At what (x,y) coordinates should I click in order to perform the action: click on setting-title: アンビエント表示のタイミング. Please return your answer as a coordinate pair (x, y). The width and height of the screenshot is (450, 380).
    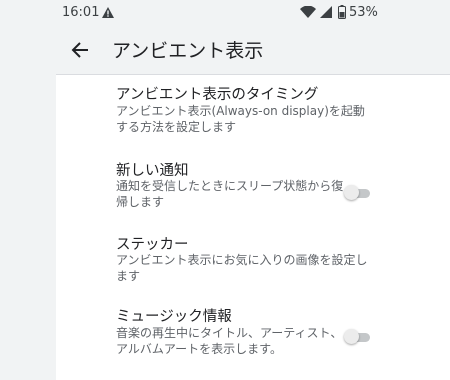
    Looking at the image, I should click on (217, 95).